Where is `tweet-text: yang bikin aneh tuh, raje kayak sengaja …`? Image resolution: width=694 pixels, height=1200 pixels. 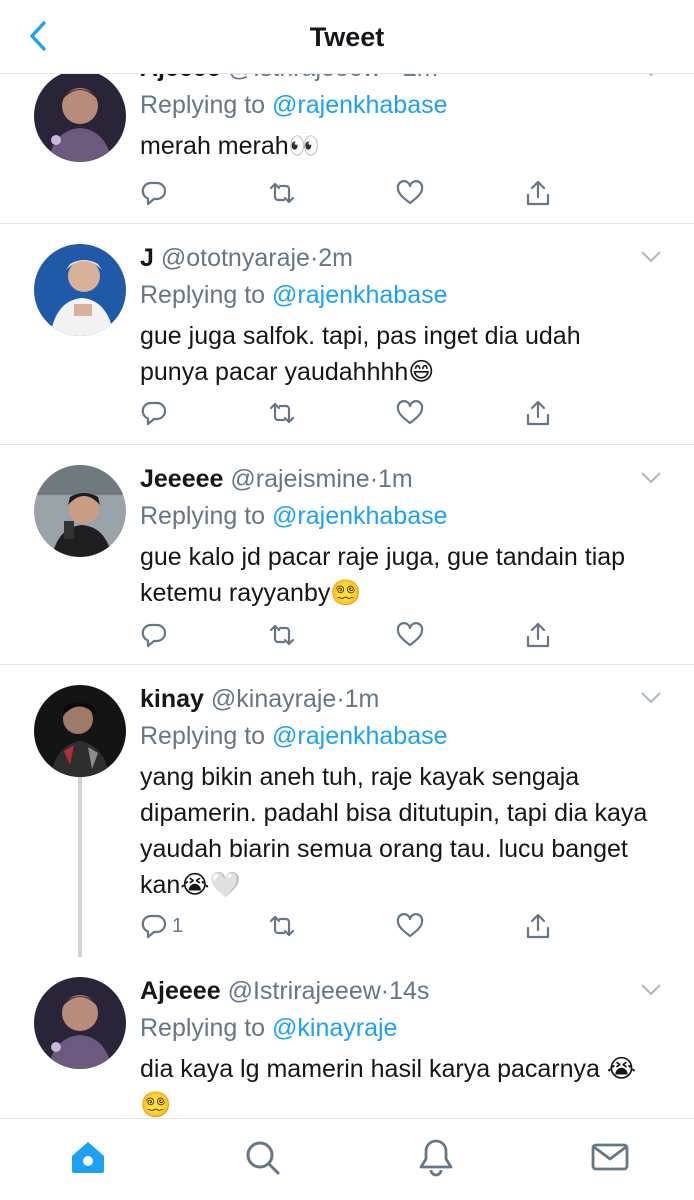
tweet-text: yang bikin aneh tuh, raje kayak sengaja … is located at coordinates (394, 831).